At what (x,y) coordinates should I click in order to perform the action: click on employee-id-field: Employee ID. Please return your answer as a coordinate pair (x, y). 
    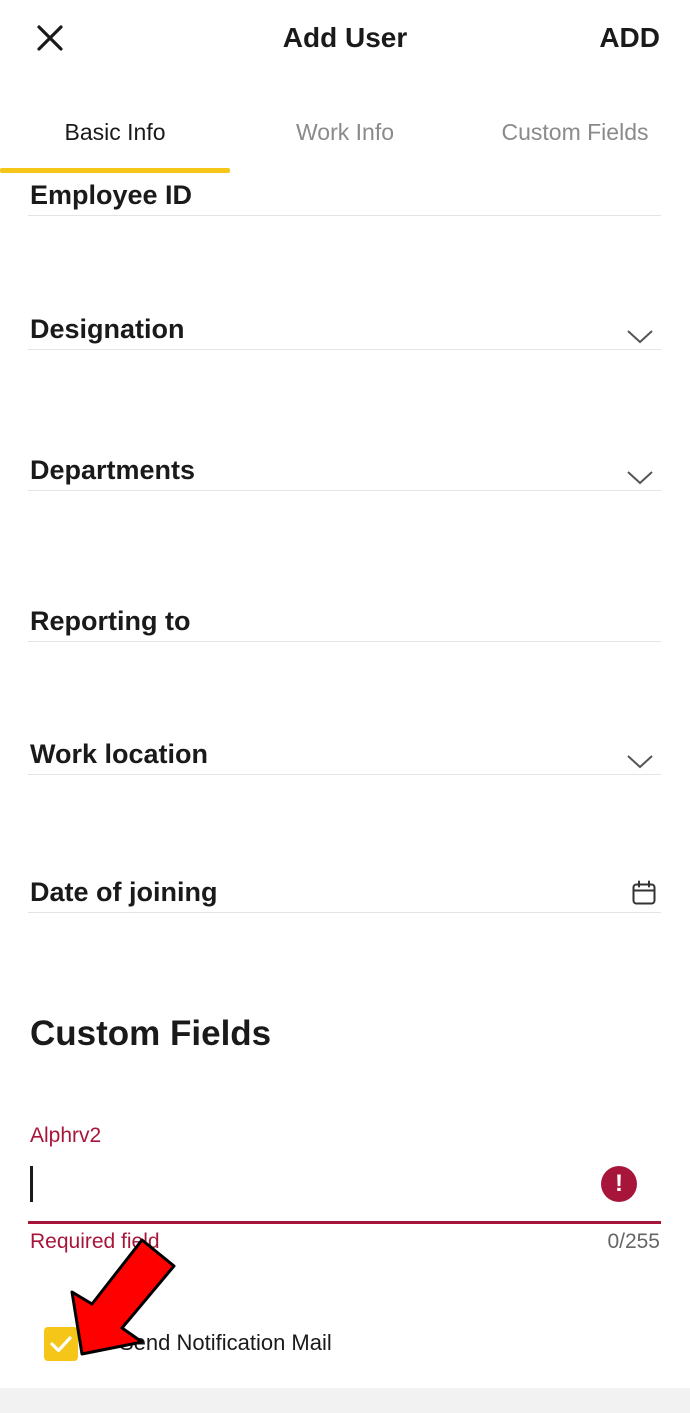
    Looking at the image, I should click on (344, 195).